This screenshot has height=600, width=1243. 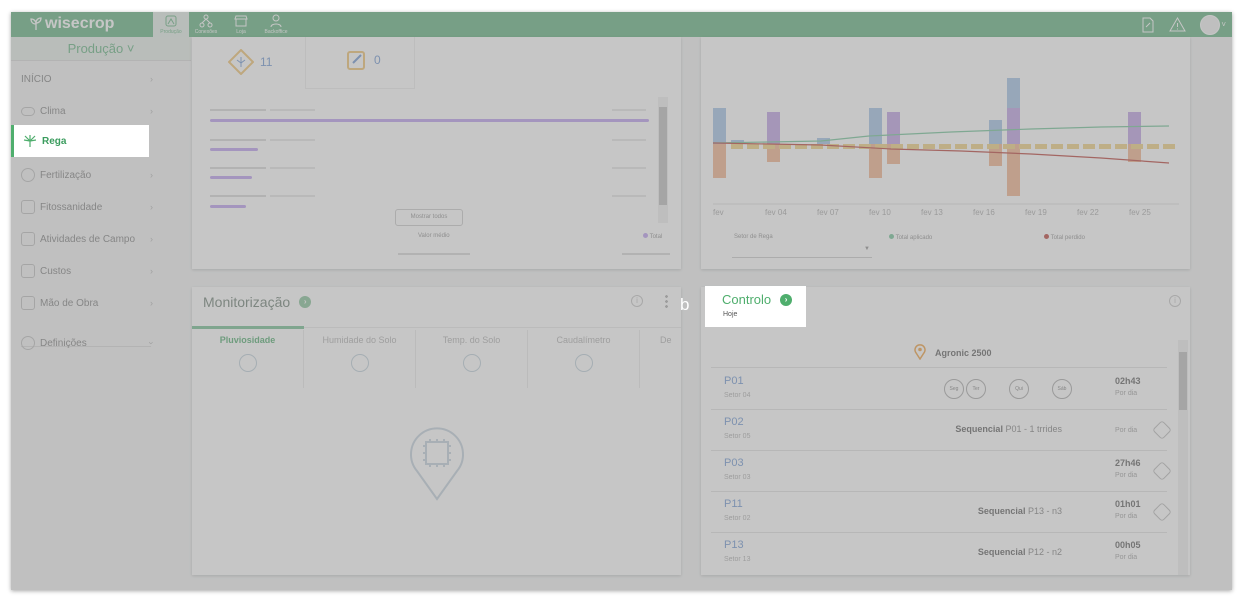 I want to click on control-subtitle: Hoje, so click(x=730, y=314).